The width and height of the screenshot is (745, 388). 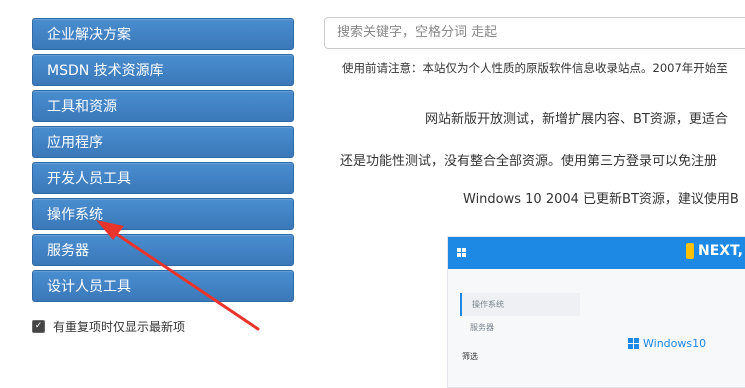 I want to click on preview-menu-item: 操作系统, so click(x=520, y=304).